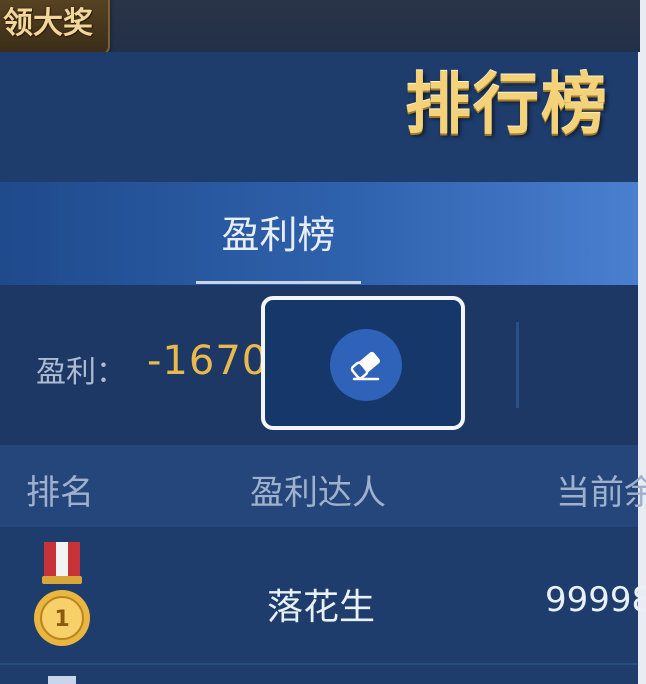 Image resolution: width=646 pixels, height=684 pixels. I want to click on column-header-rank: 排名, so click(60, 493).